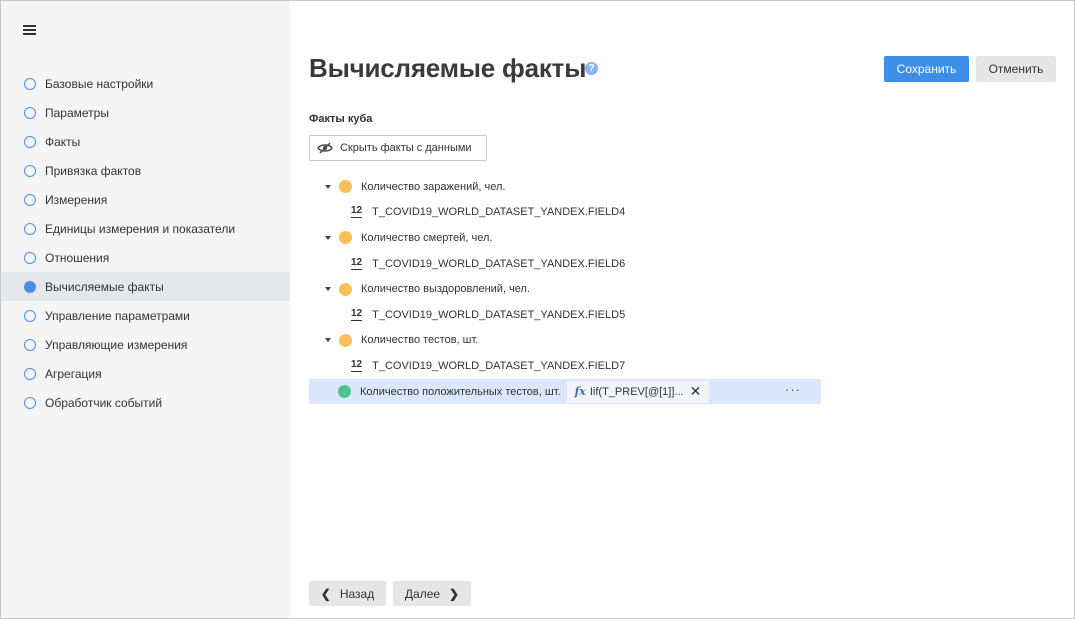 The height and width of the screenshot is (619, 1075). I want to click on sidebar-item-basic-settings: Базовые настройки, so click(145, 83).